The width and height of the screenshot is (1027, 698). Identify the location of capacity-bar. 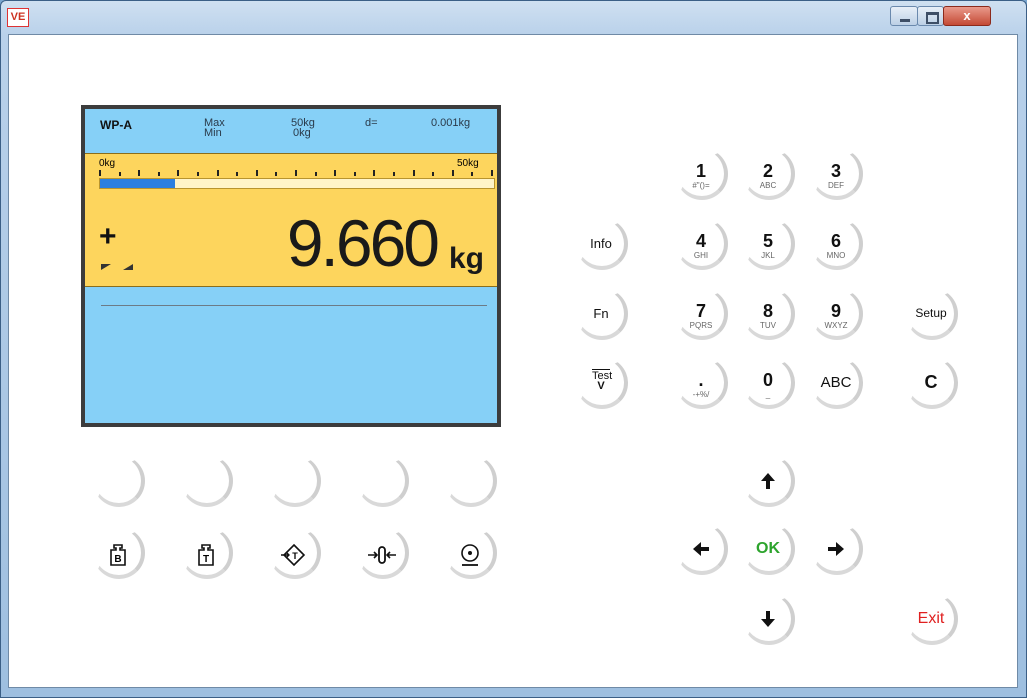
(297, 183).